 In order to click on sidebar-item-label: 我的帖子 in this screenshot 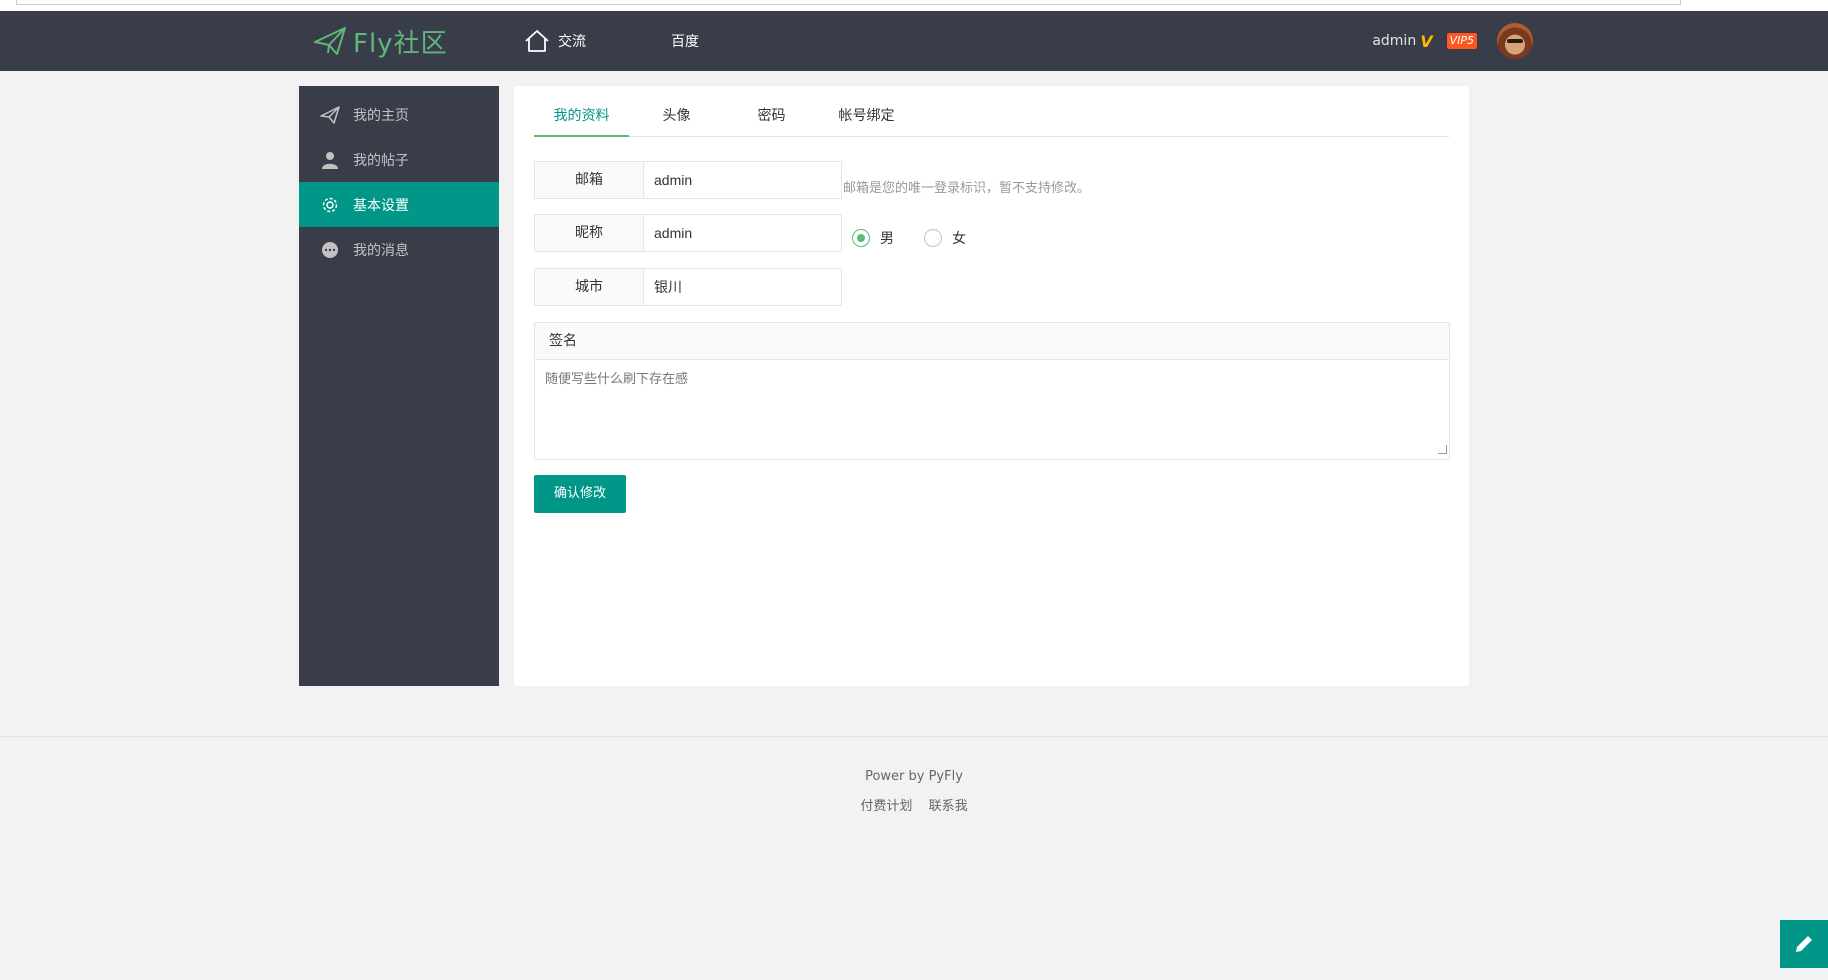, I will do `click(381, 160)`.